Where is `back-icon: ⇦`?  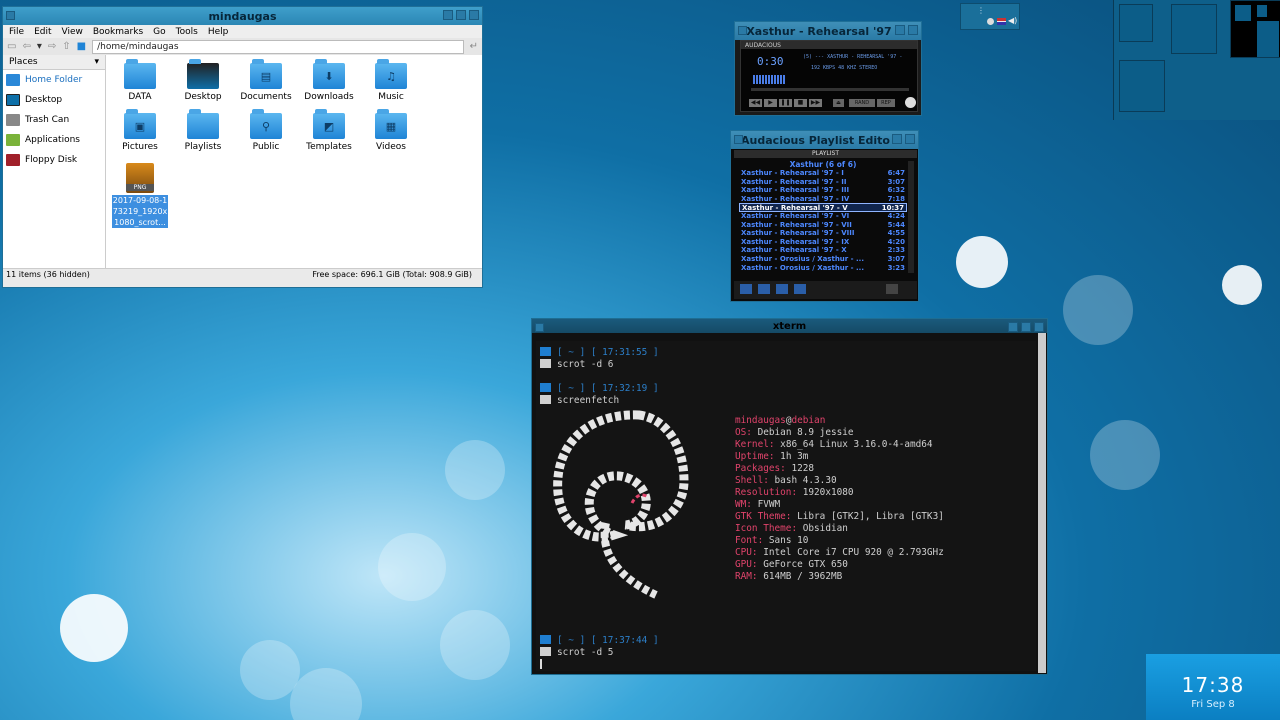
back-icon: ⇦ is located at coordinates (26, 46).